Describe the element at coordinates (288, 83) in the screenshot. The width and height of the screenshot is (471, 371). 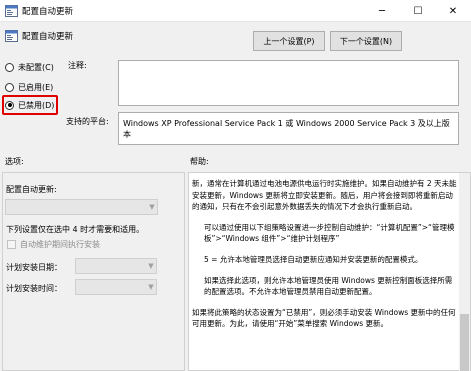
I see `comment-textarea` at that location.